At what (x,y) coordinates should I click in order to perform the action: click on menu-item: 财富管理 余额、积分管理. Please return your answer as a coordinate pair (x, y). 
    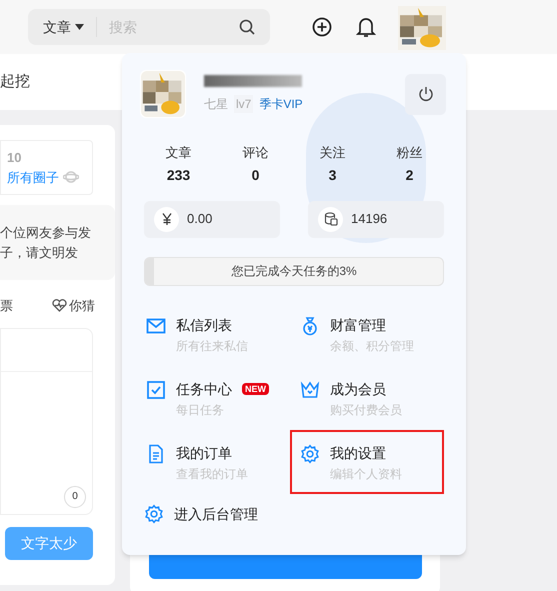
    Looking at the image, I should click on (367, 334).